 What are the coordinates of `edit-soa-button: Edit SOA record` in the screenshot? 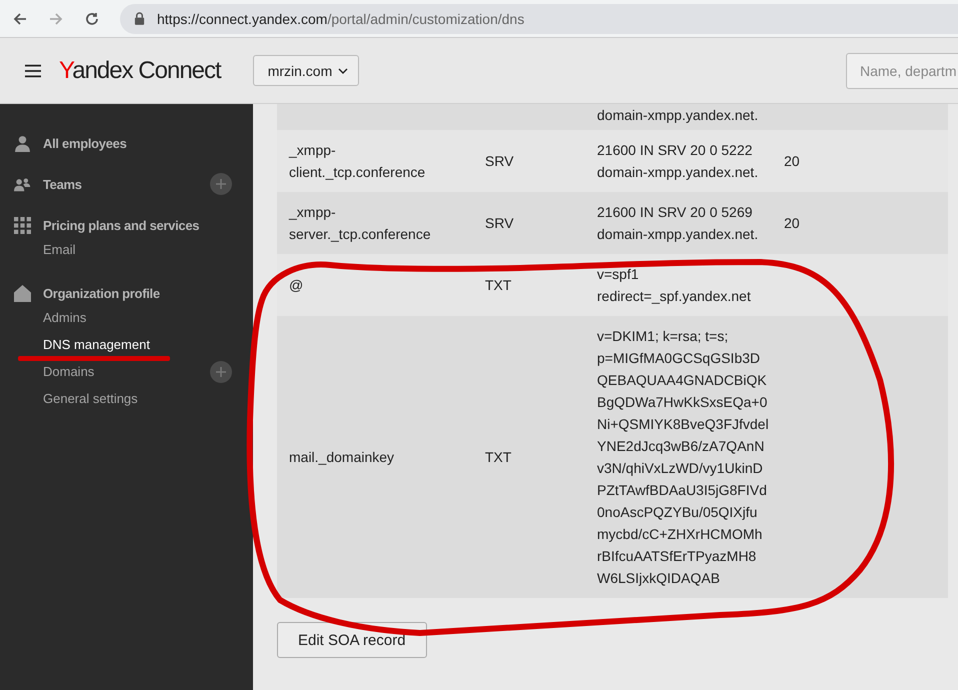 It's located at (352, 640).